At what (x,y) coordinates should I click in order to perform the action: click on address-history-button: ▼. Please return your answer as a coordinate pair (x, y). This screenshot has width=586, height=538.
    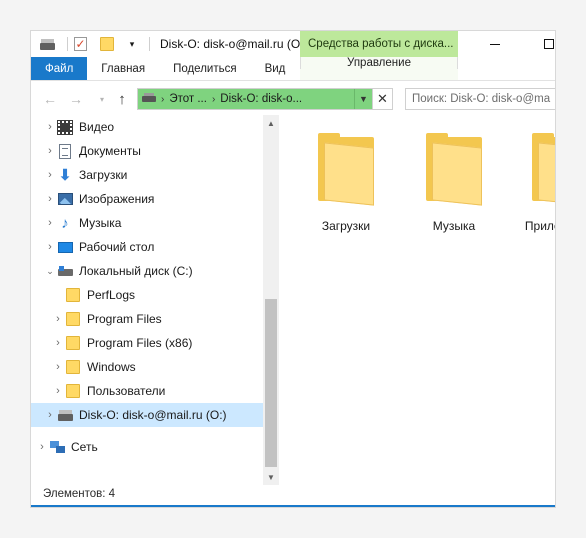
    Looking at the image, I should click on (363, 99).